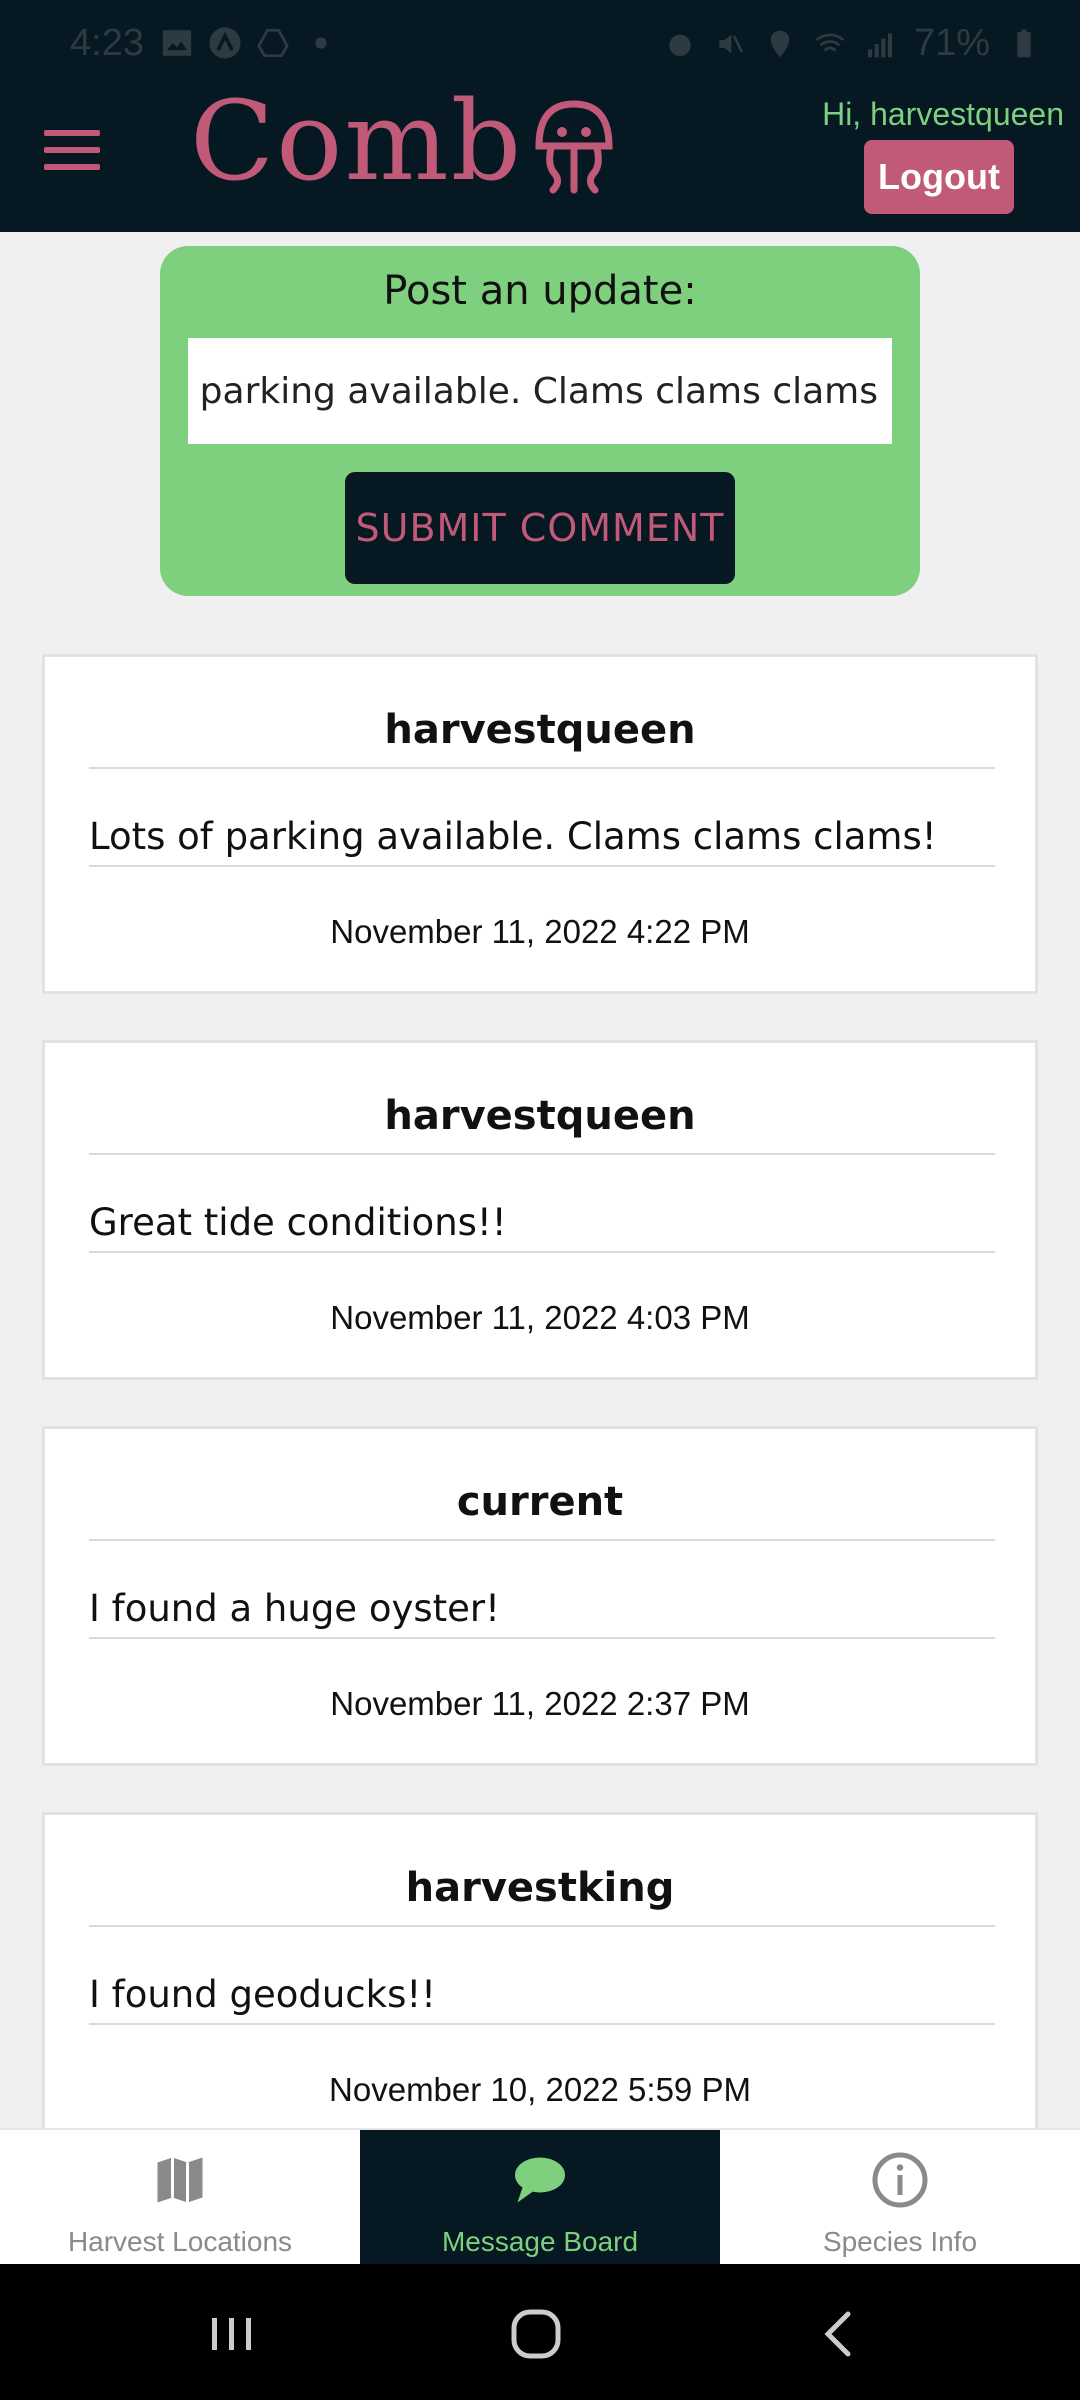  I want to click on alarm-icon, so click(680, 45).